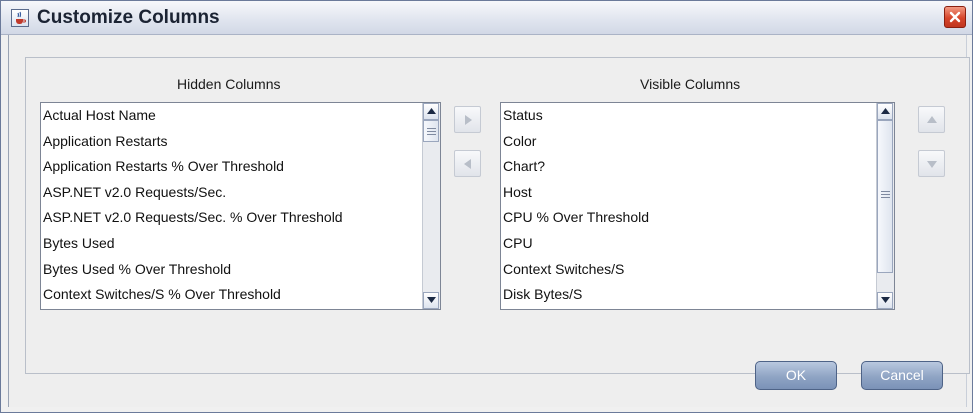 The width and height of the screenshot is (973, 413). What do you see at coordinates (486, 18) in the screenshot?
I see `title-bar: Customize Columns` at bounding box center [486, 18].